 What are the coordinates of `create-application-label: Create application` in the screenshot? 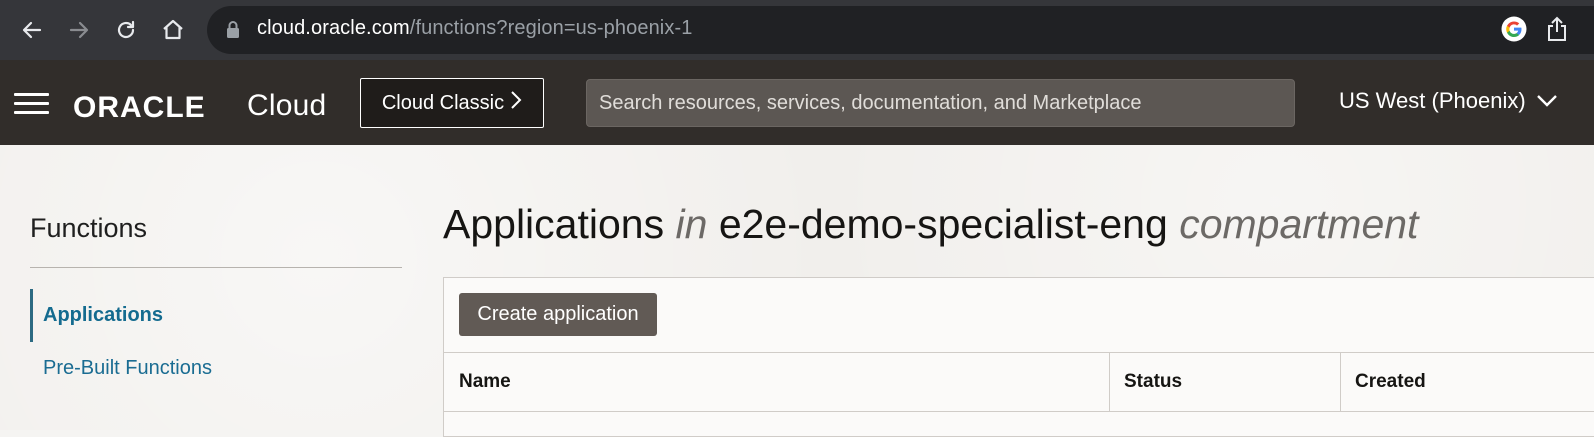 It's located at (558, 314).